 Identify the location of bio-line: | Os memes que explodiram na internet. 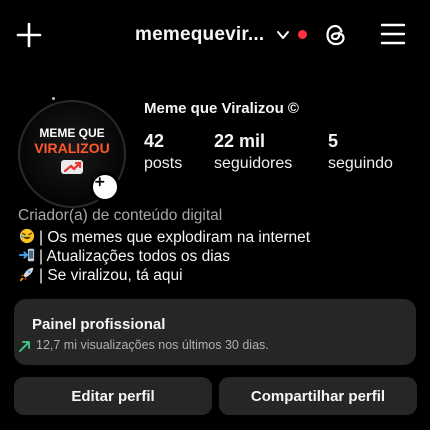
(164, 237).